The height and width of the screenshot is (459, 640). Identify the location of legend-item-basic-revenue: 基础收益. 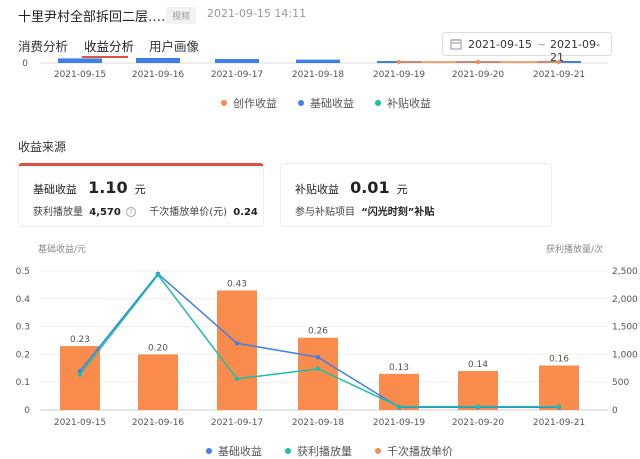
(234, 451).